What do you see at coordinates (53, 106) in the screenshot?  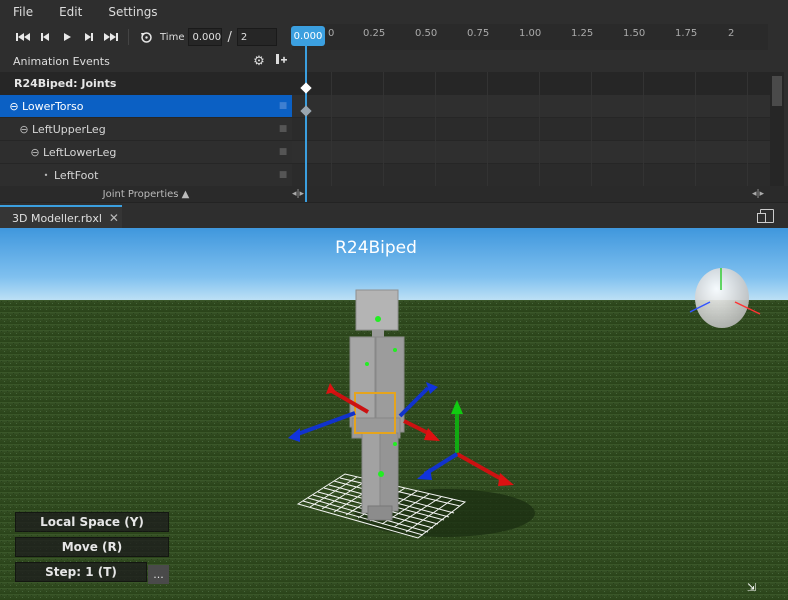 I see `joint-name: LowerTorso` at bounding box center [53, 106].